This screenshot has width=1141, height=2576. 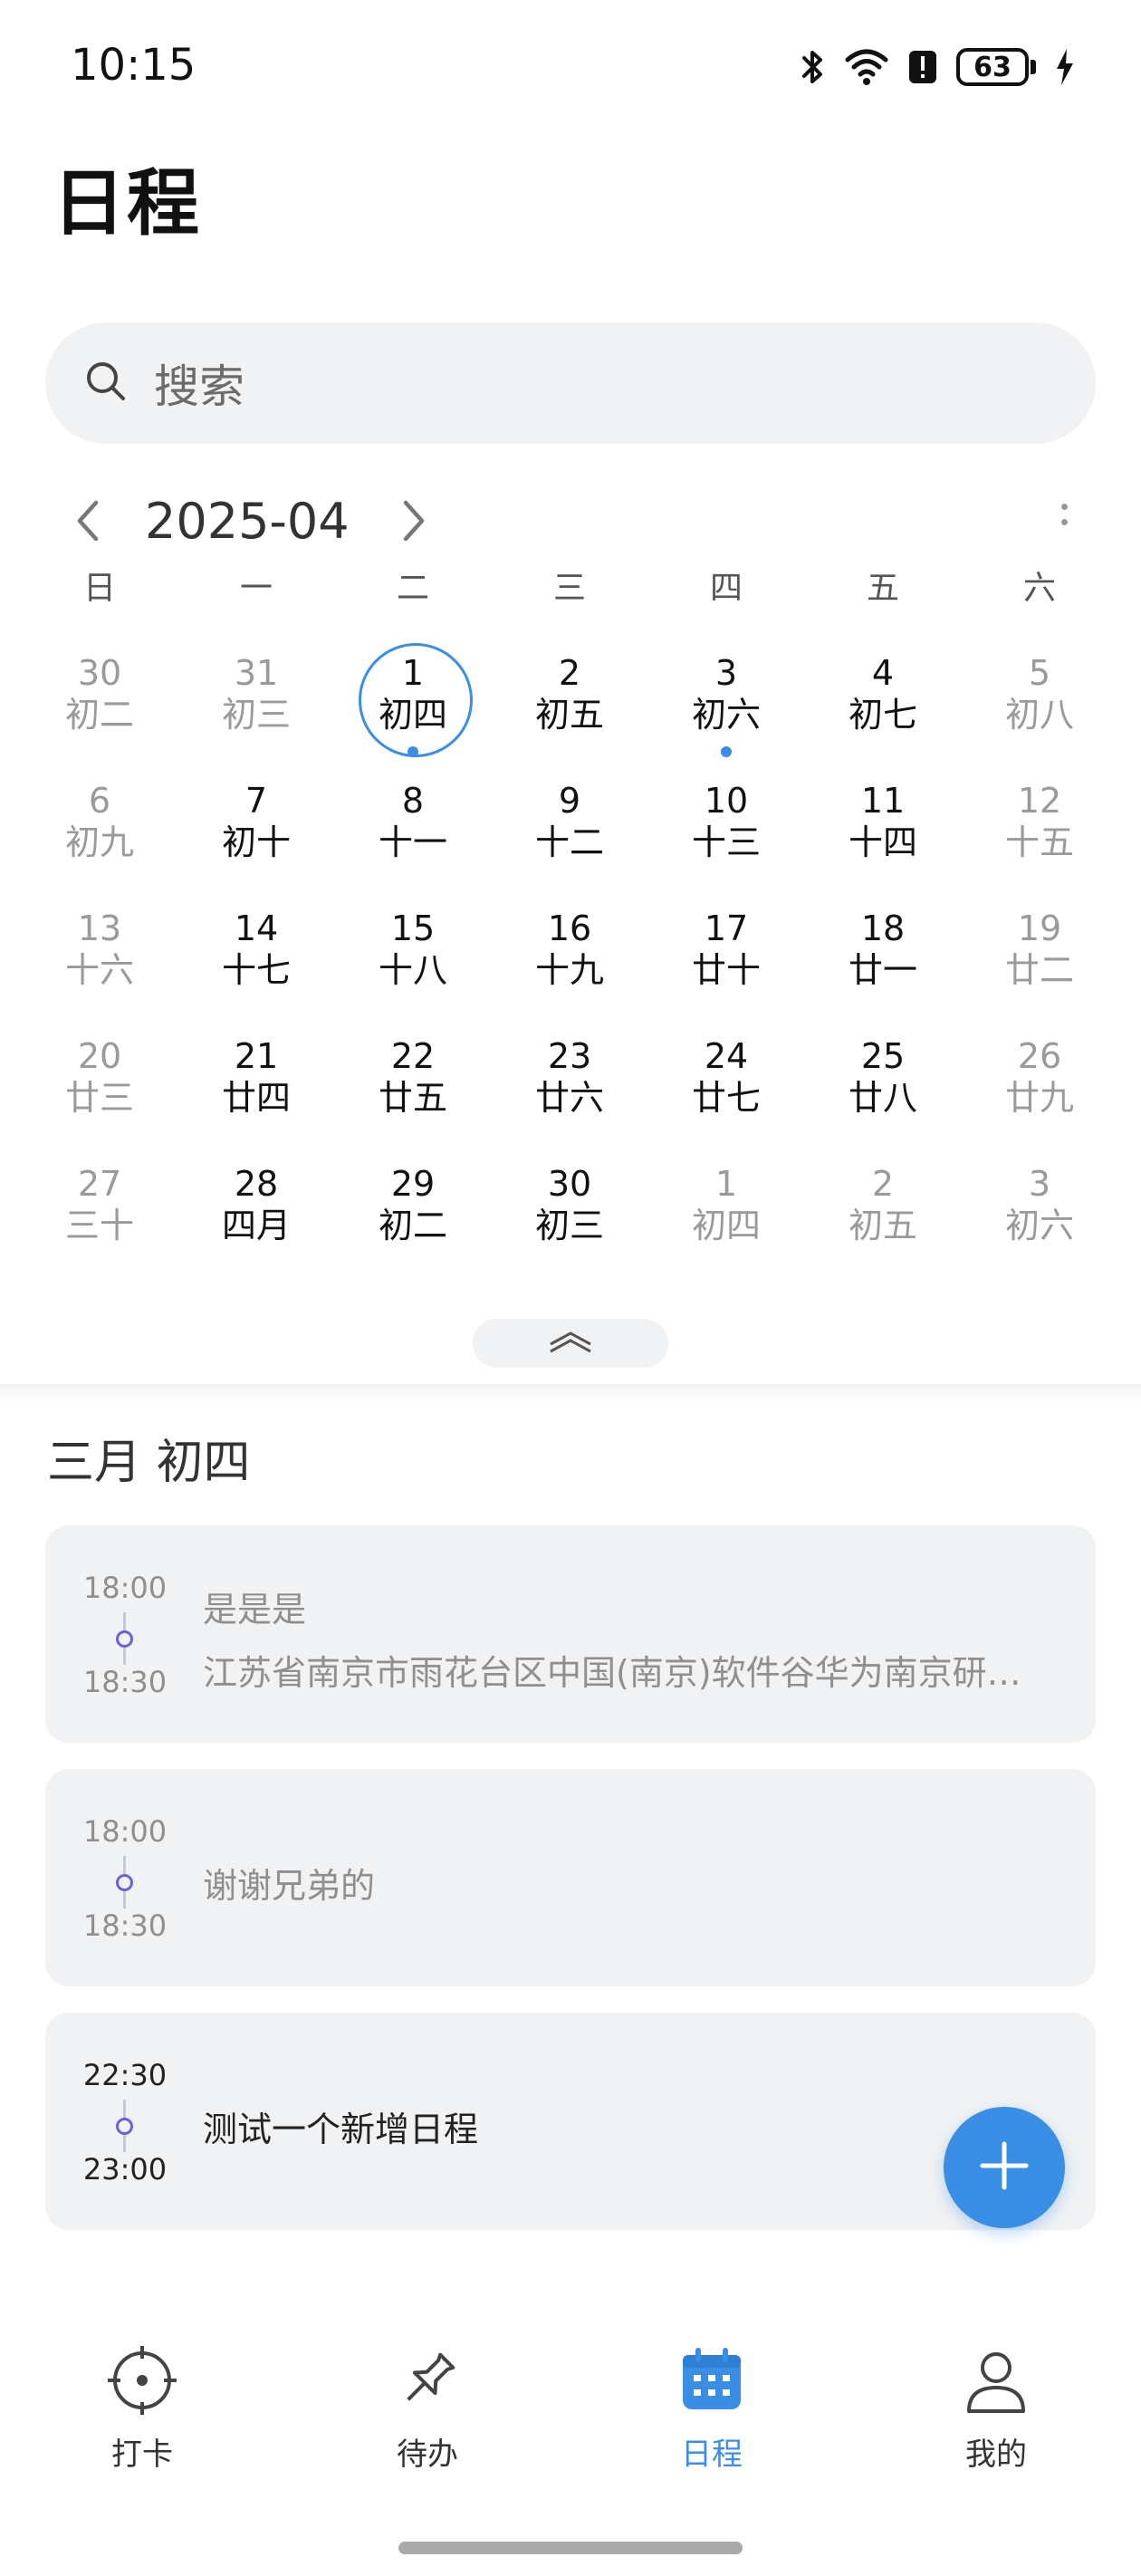 I want to click on calendar-day: 24 廿七, so click(x=727, y=1094).